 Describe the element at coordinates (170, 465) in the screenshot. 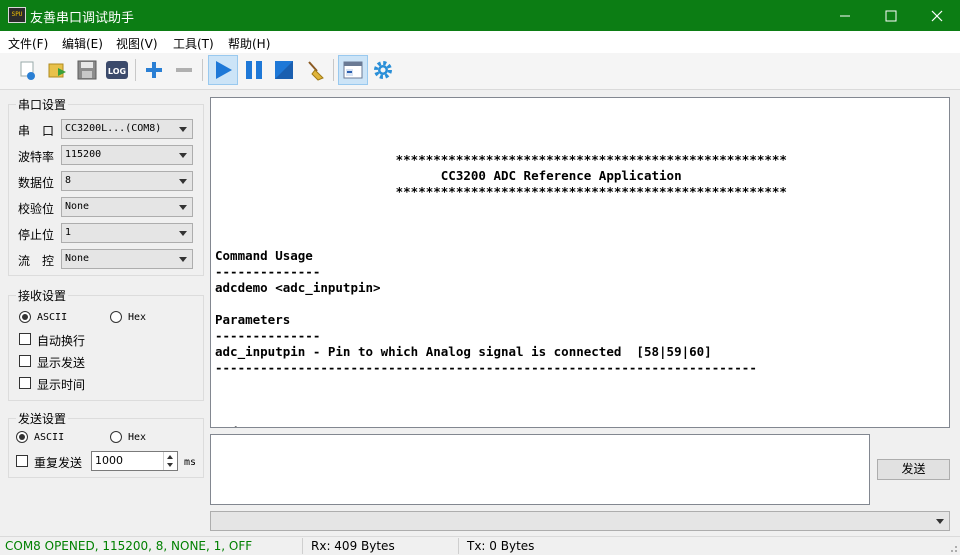

I see `spin-down-icon` at that location.